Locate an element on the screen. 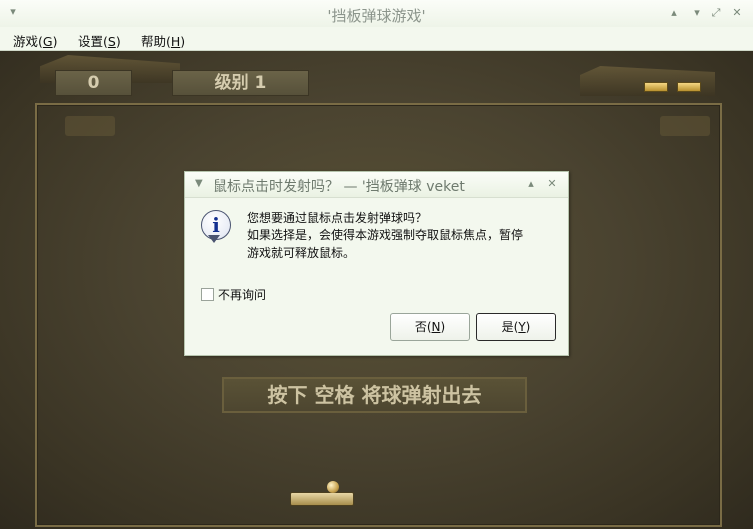  dont-ask-again-label: 不再询问 is located at coordinates (242, 294).